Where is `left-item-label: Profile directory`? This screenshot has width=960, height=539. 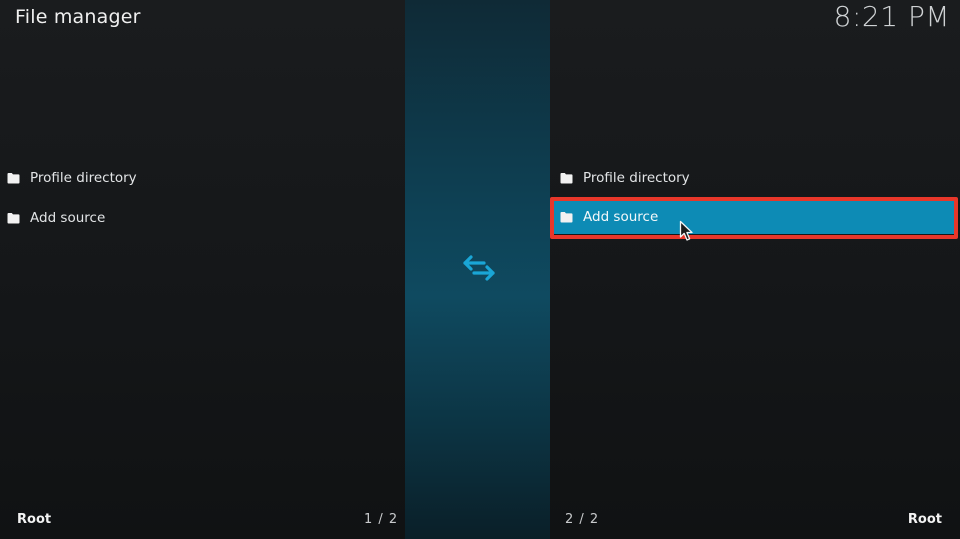 left-item-label: Profile directory is located at coordinates (83, 178).